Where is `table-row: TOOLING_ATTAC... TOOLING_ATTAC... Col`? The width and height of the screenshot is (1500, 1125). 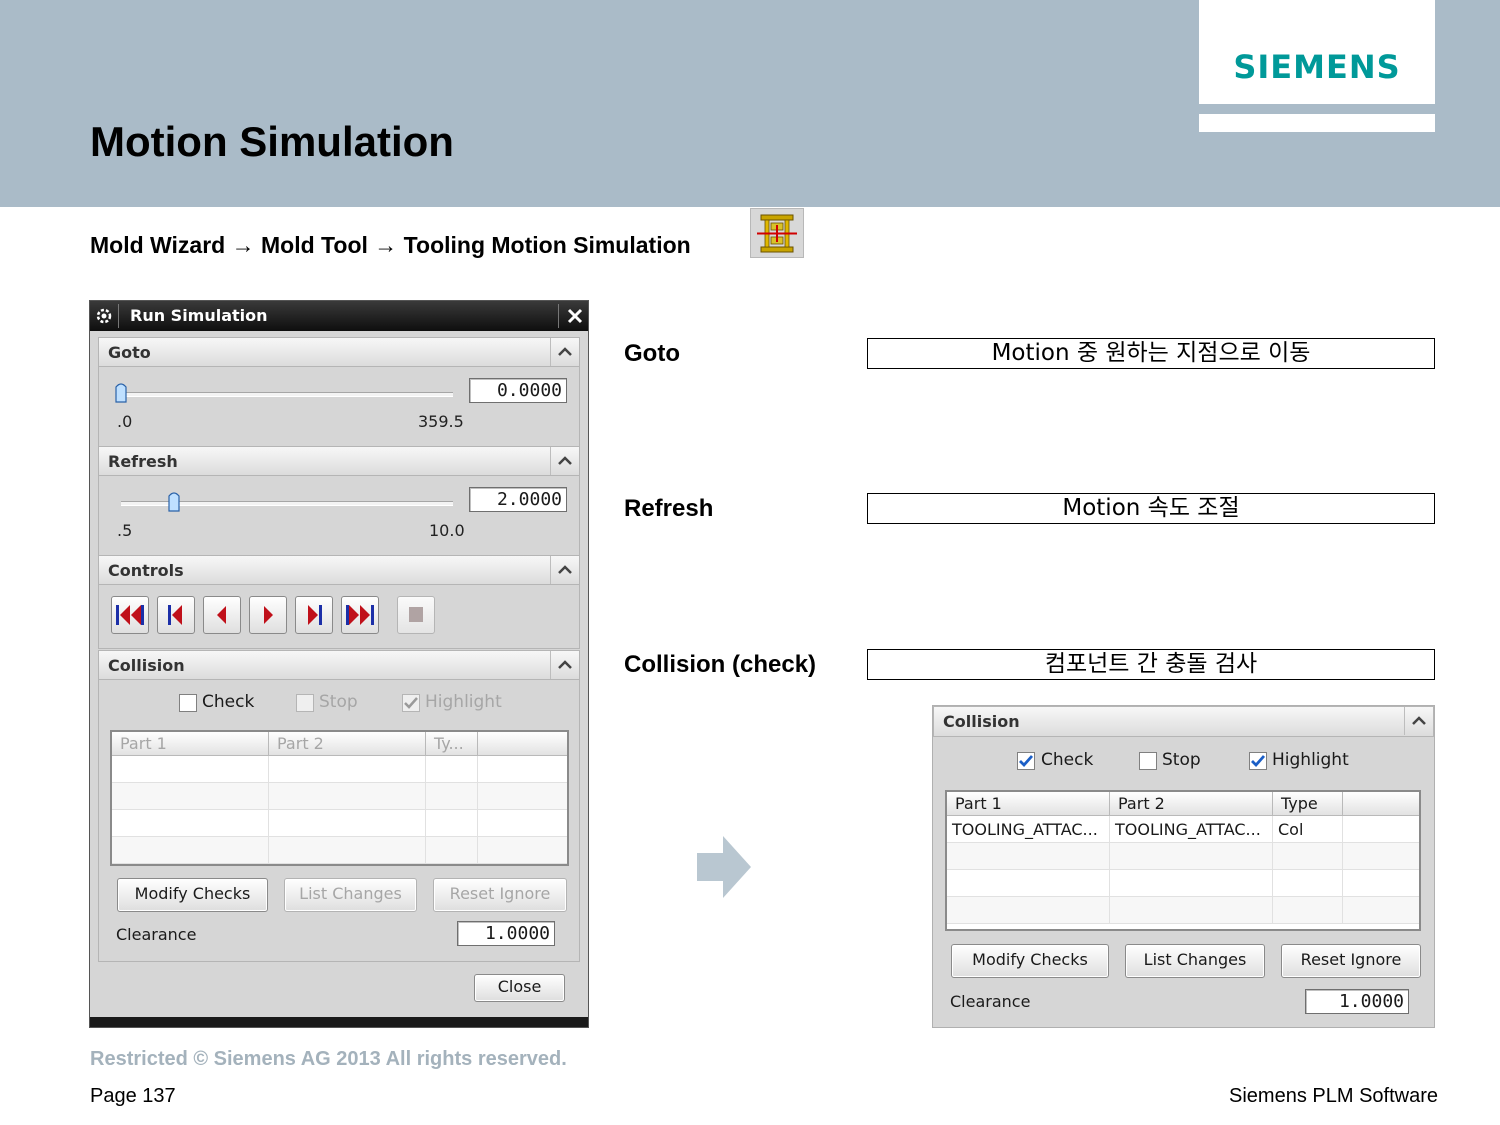
table-row: TOOLING_ATTAC... TOOLING_ATTAC... Col is located at coordinates (1183, 829).